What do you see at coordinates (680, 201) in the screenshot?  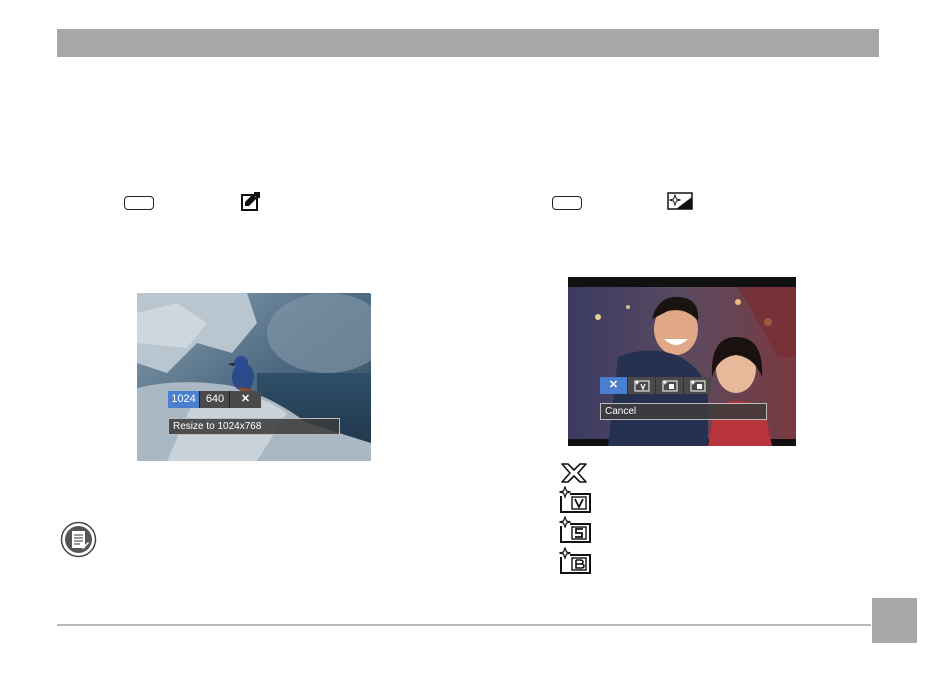 I see `sparkle-enhance-icon` at bounding box center [680, 201].